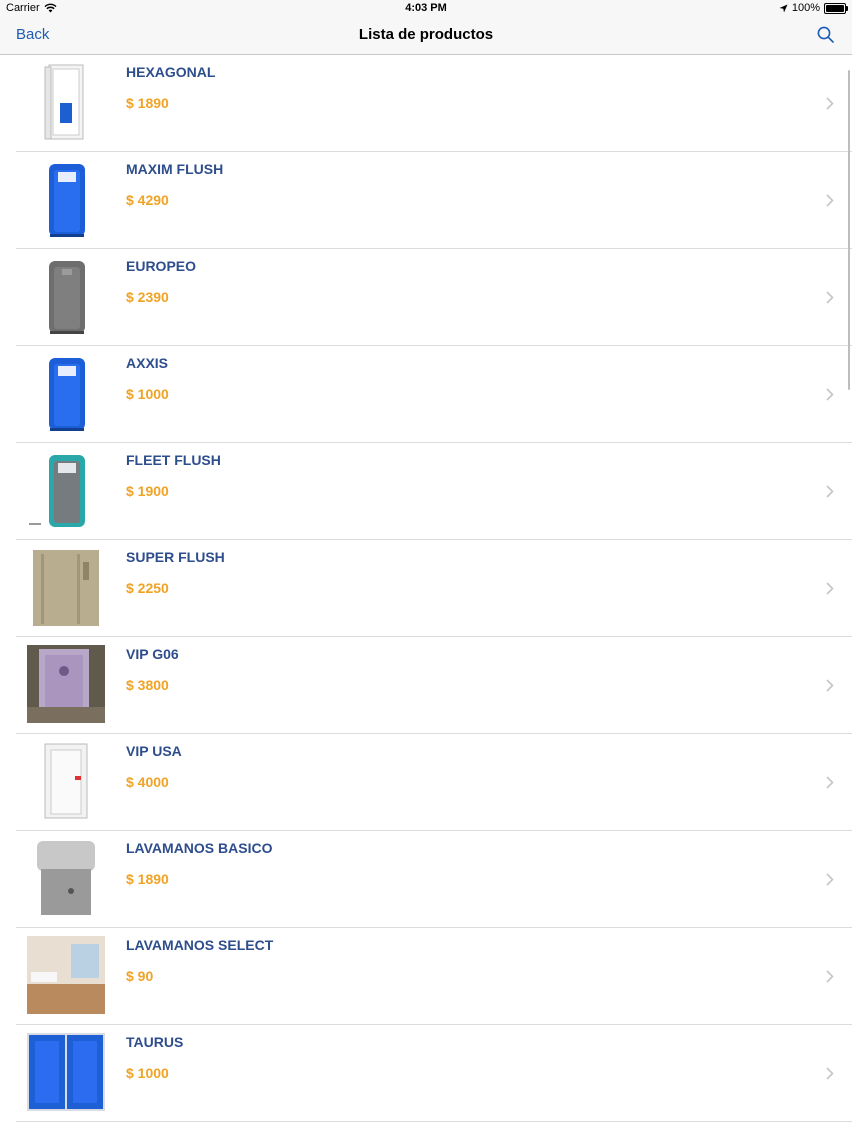 This screenshot has width=852, height=1136. I want to click on product-name: MAXIM FLUSH, so click(175, 169).